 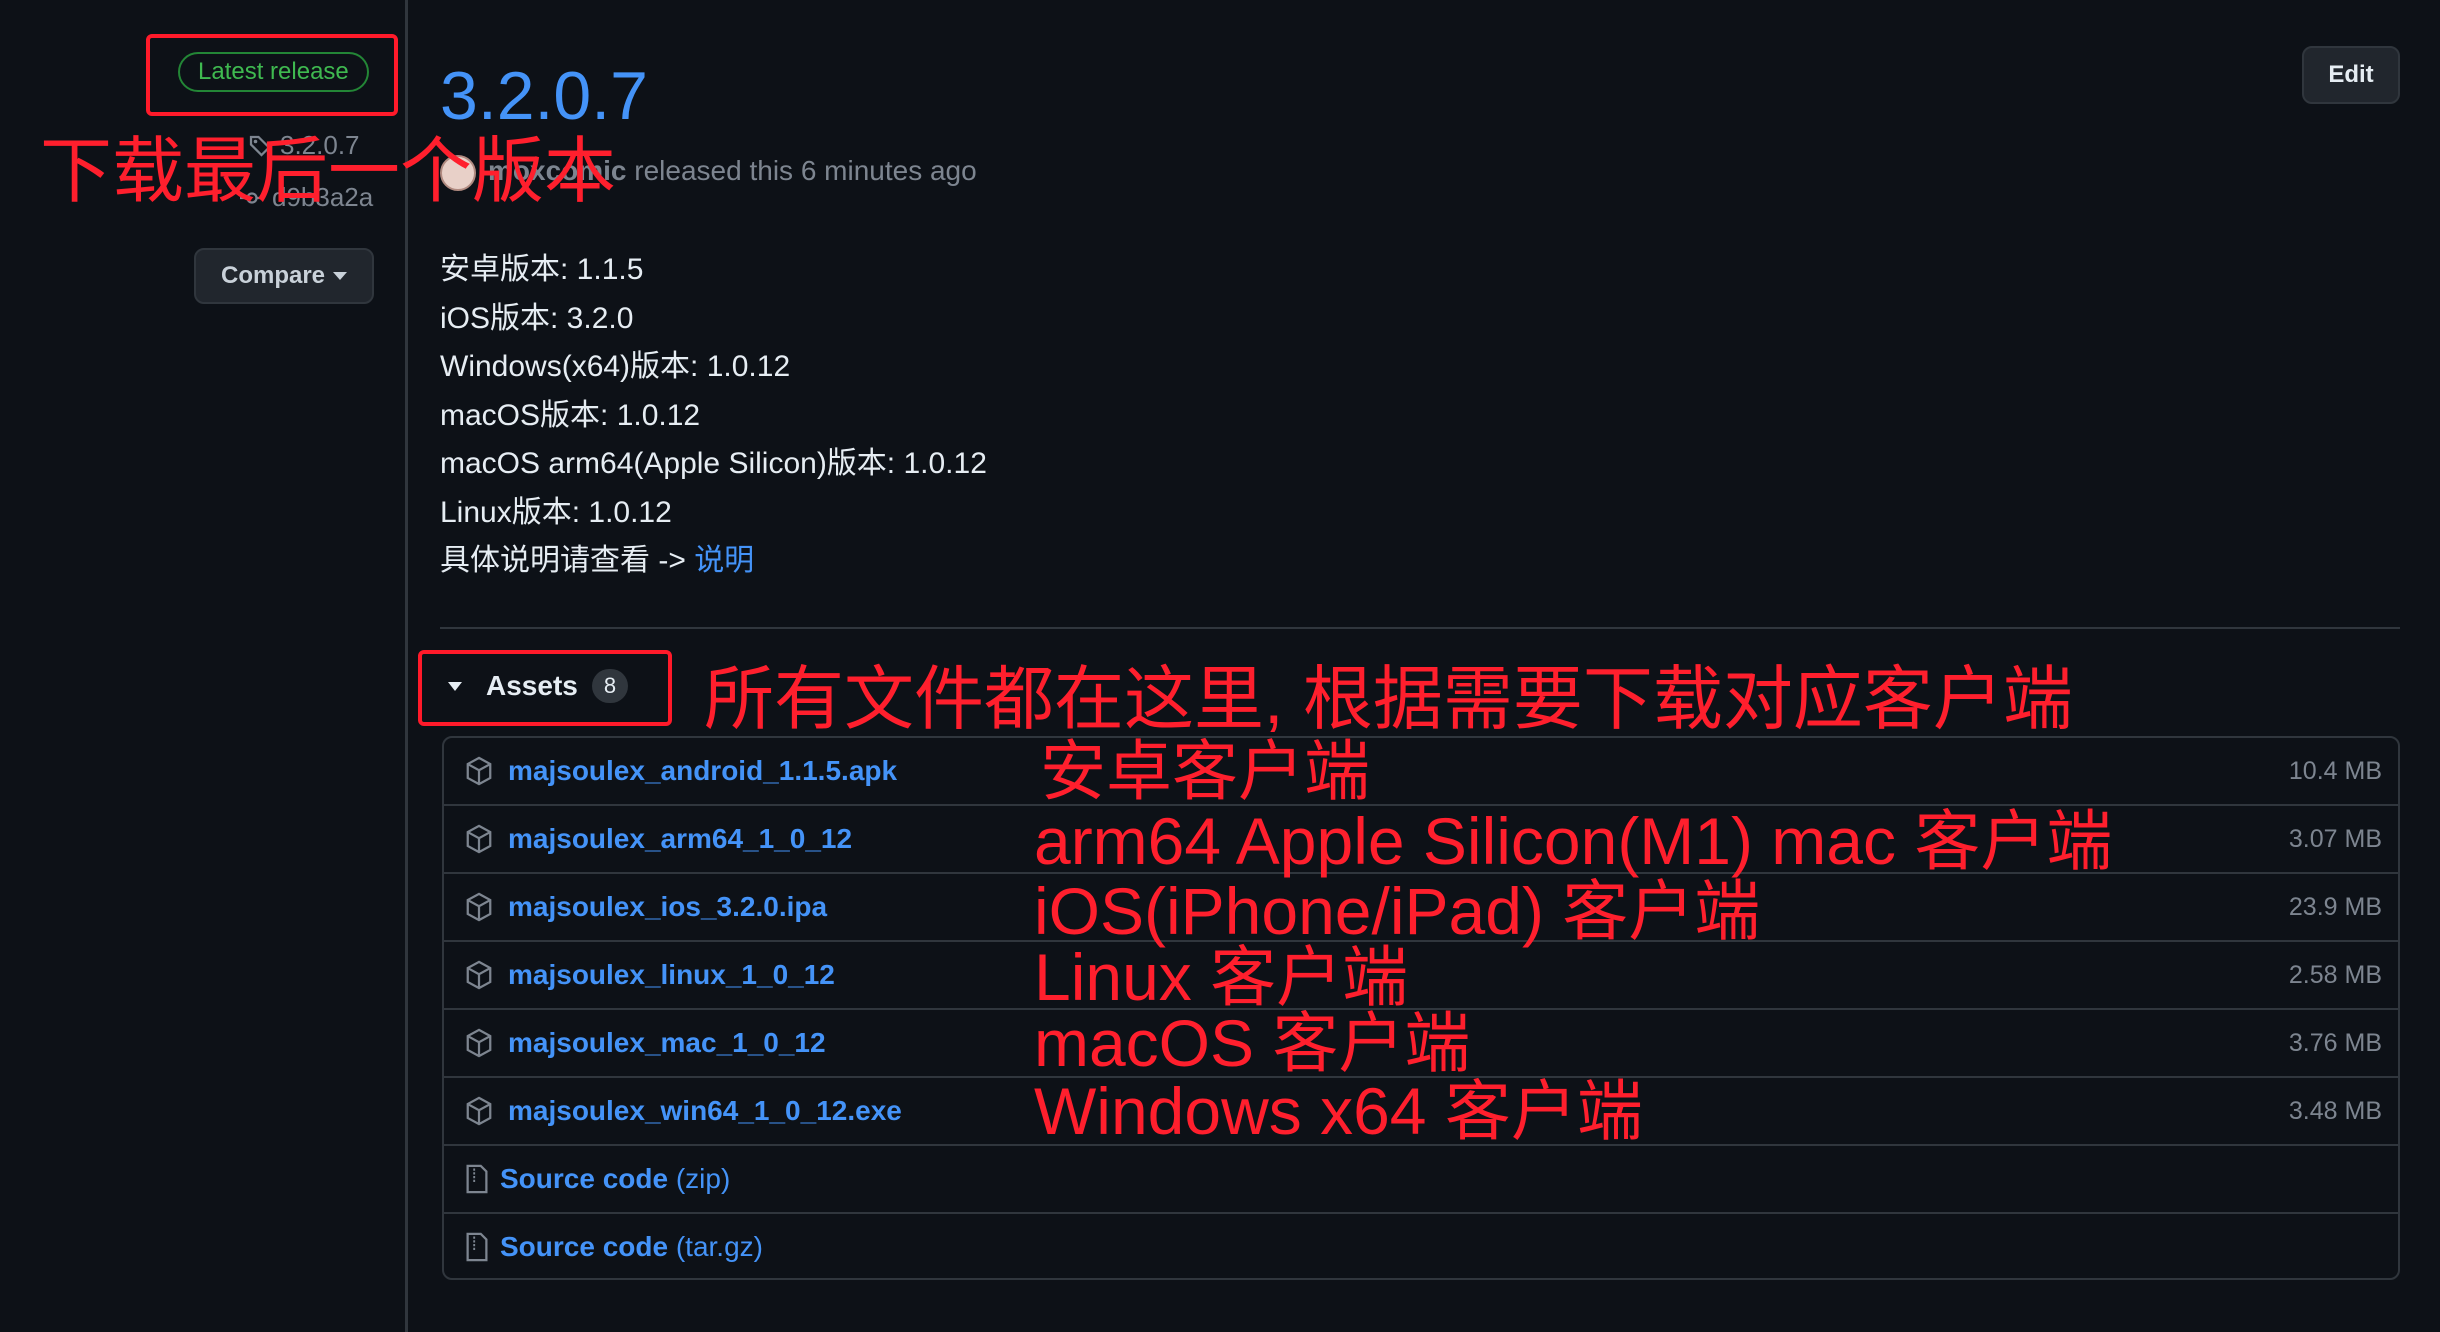 I want to click on source-link: Source code (zip), so click(x=615, y=1179).